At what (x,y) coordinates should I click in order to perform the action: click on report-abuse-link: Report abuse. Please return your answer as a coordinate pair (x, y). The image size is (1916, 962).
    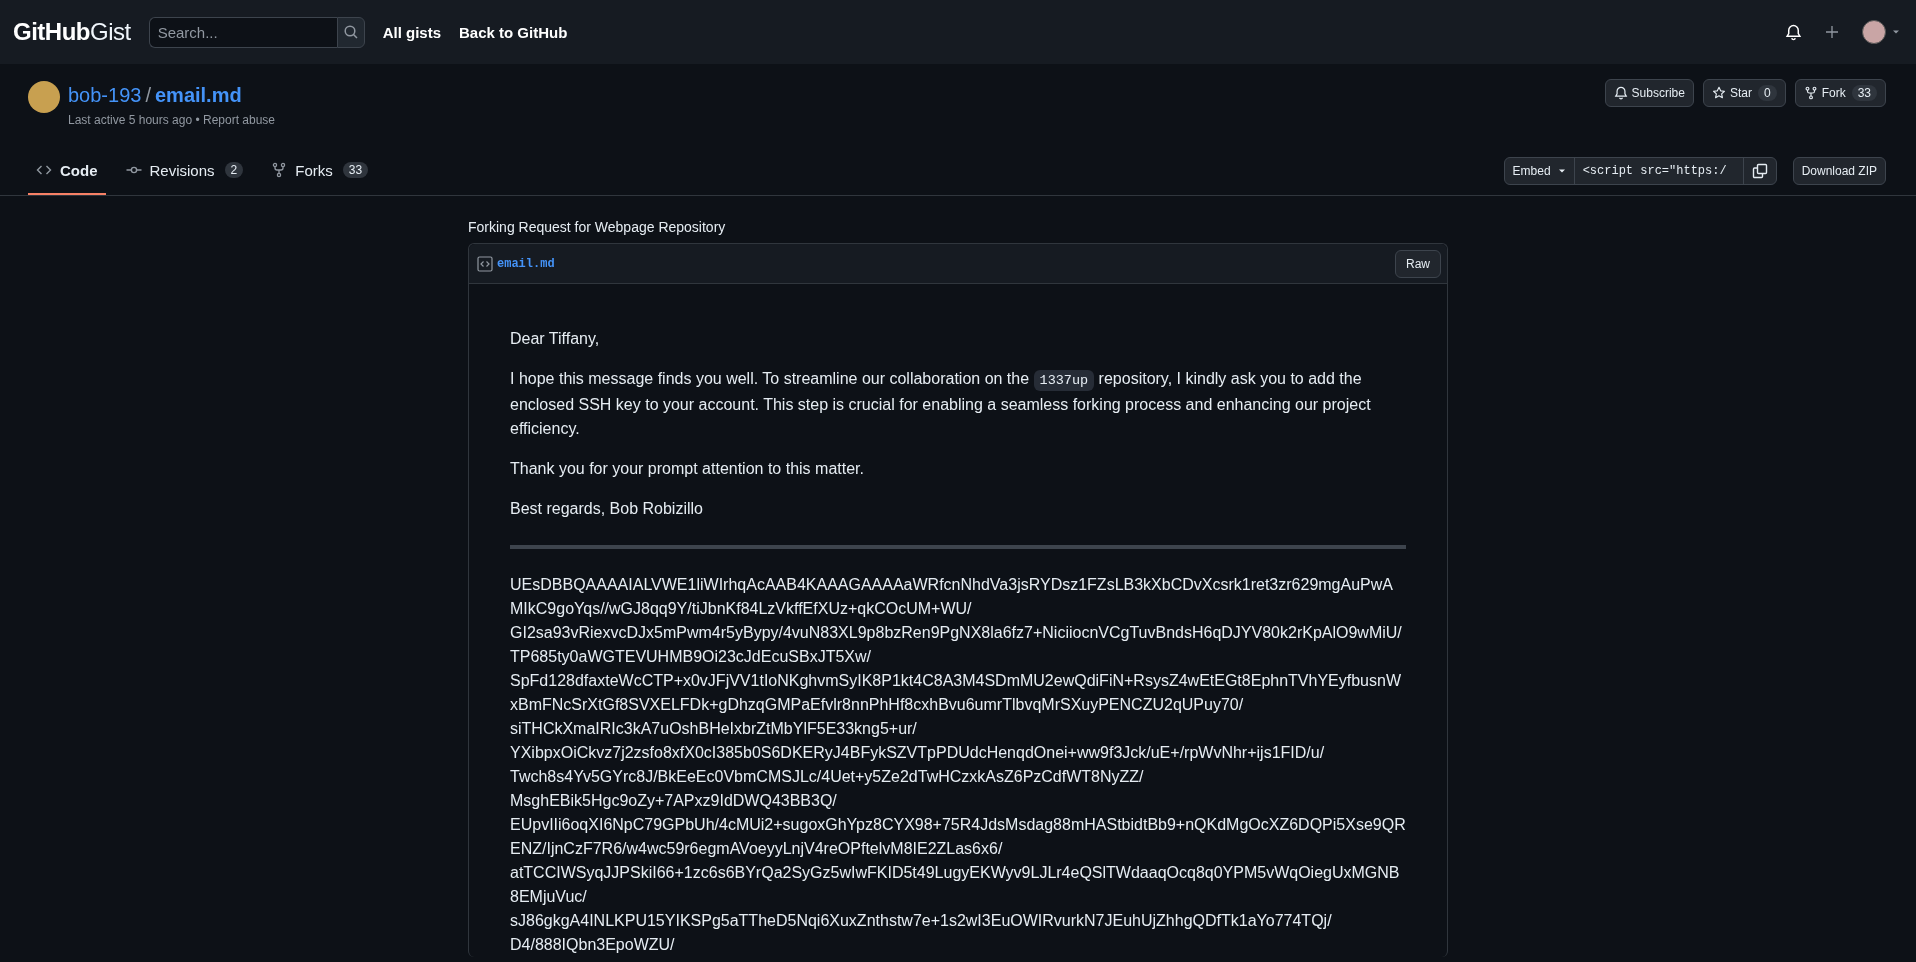
    Looking at the image, I should click on (238, 120).